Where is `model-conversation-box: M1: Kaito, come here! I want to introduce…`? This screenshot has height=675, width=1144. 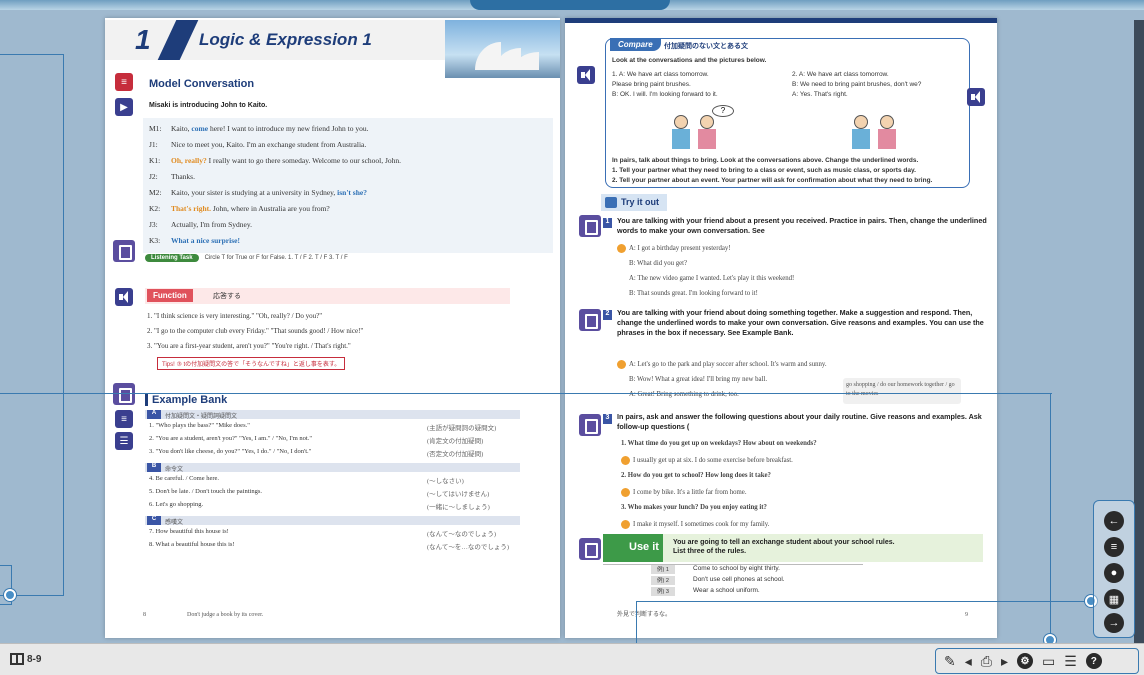 model-conversation-box: M1: Kaito, come here! I want to introduce… is located at coordinates (348, 185).